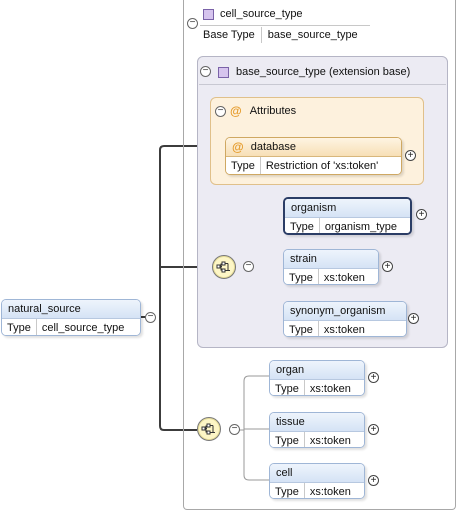 The height and width of the screenshot is (513, 458). What do you see at coordinates (323, 72) in the screenshot?
I see `extension-title: base_source_type (extension base)` at bounding box center [323, 72].